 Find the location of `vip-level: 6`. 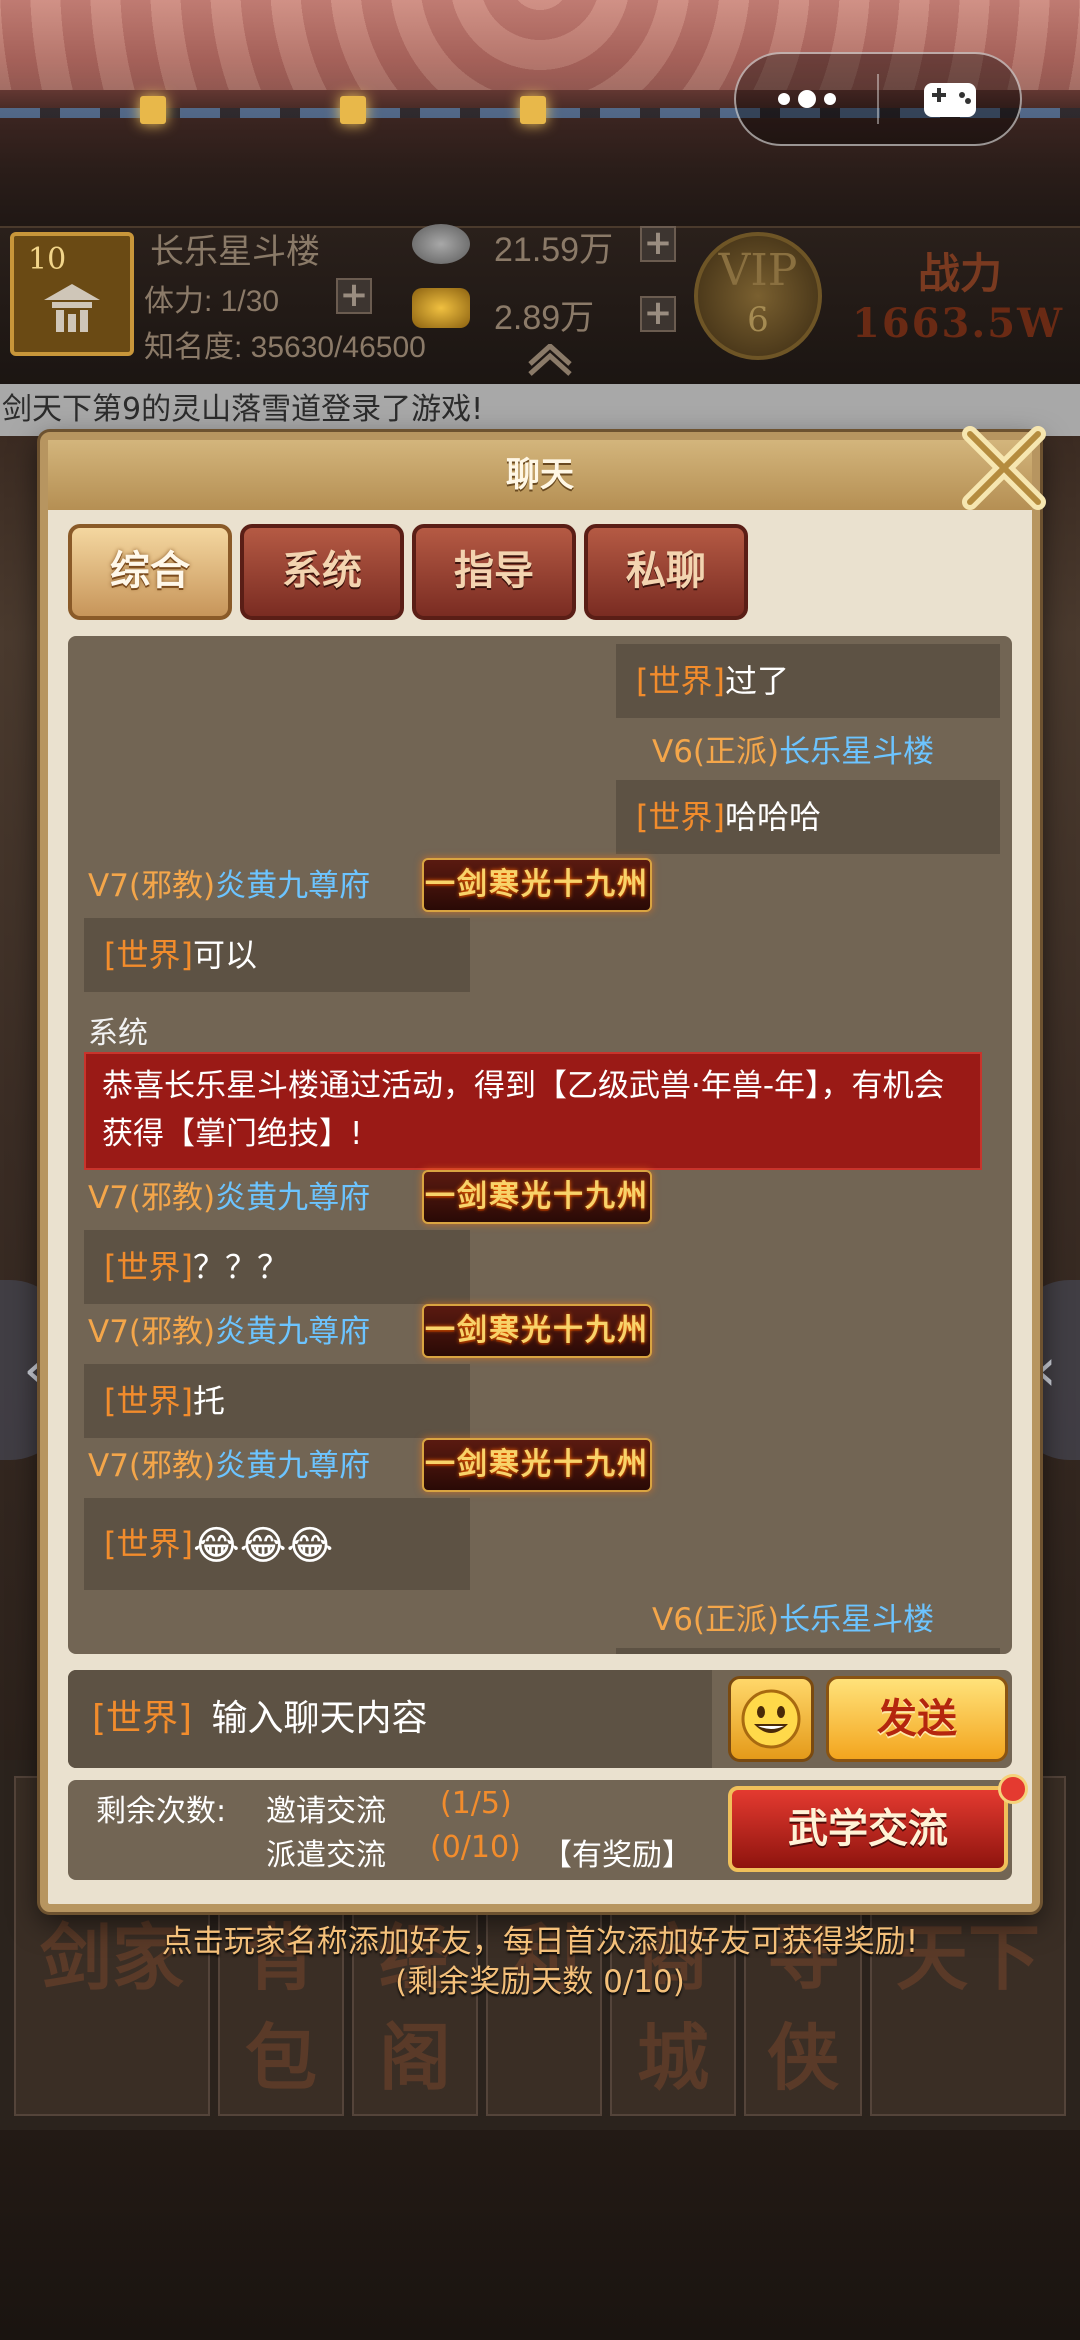

vip-level: 6 is located at coordinates (758, 320).